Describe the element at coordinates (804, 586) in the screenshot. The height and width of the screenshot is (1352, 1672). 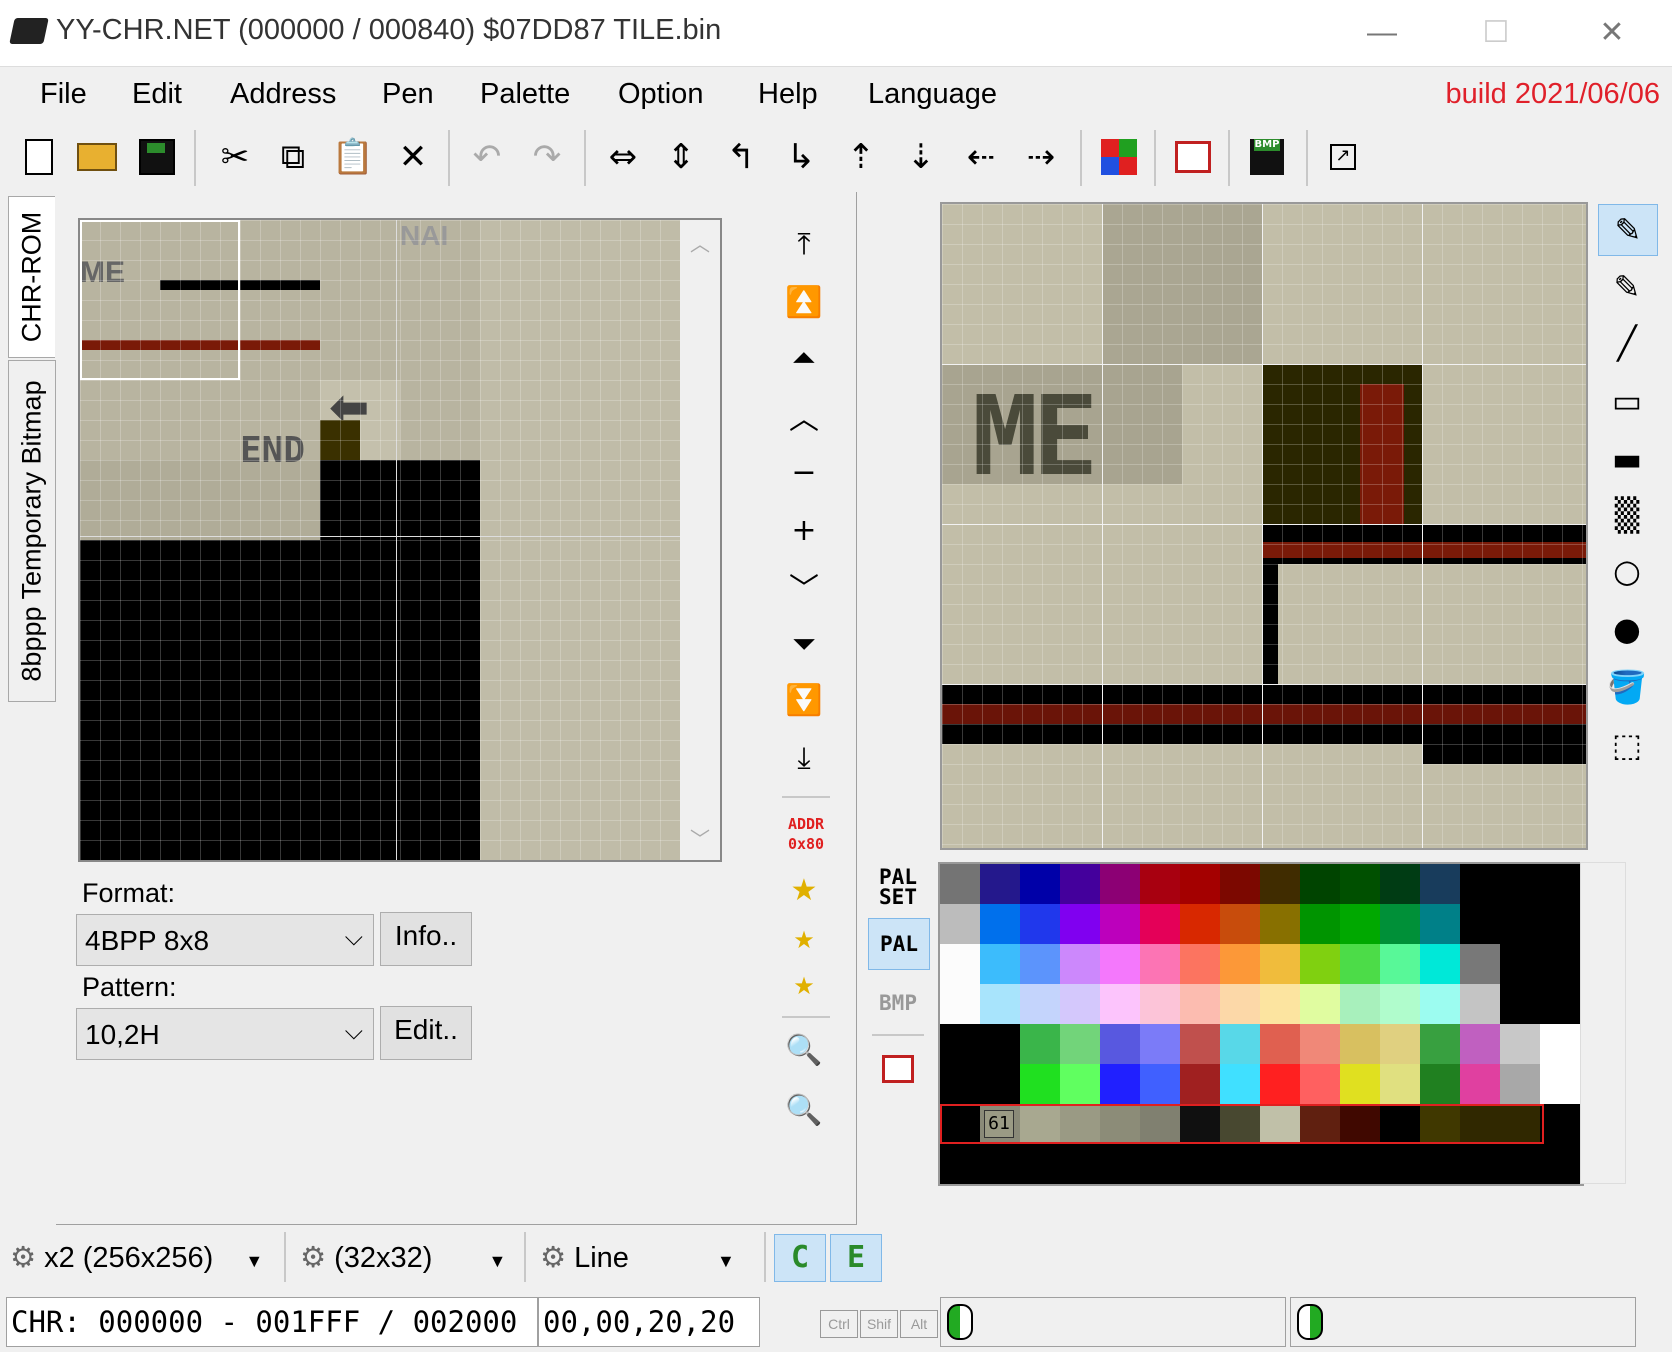
I see `row-down-icon: ﹀` at that location.